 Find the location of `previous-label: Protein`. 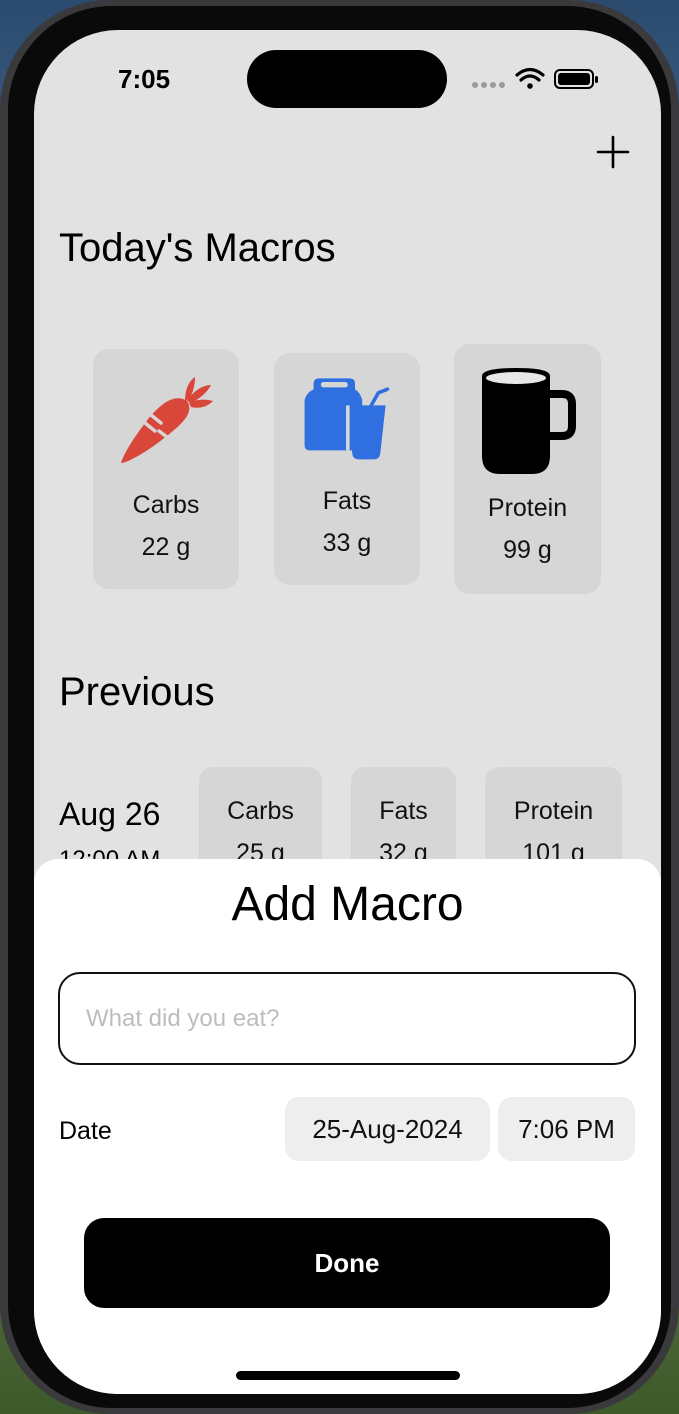

previous-label: Protein is located at coordinates (553, 811).